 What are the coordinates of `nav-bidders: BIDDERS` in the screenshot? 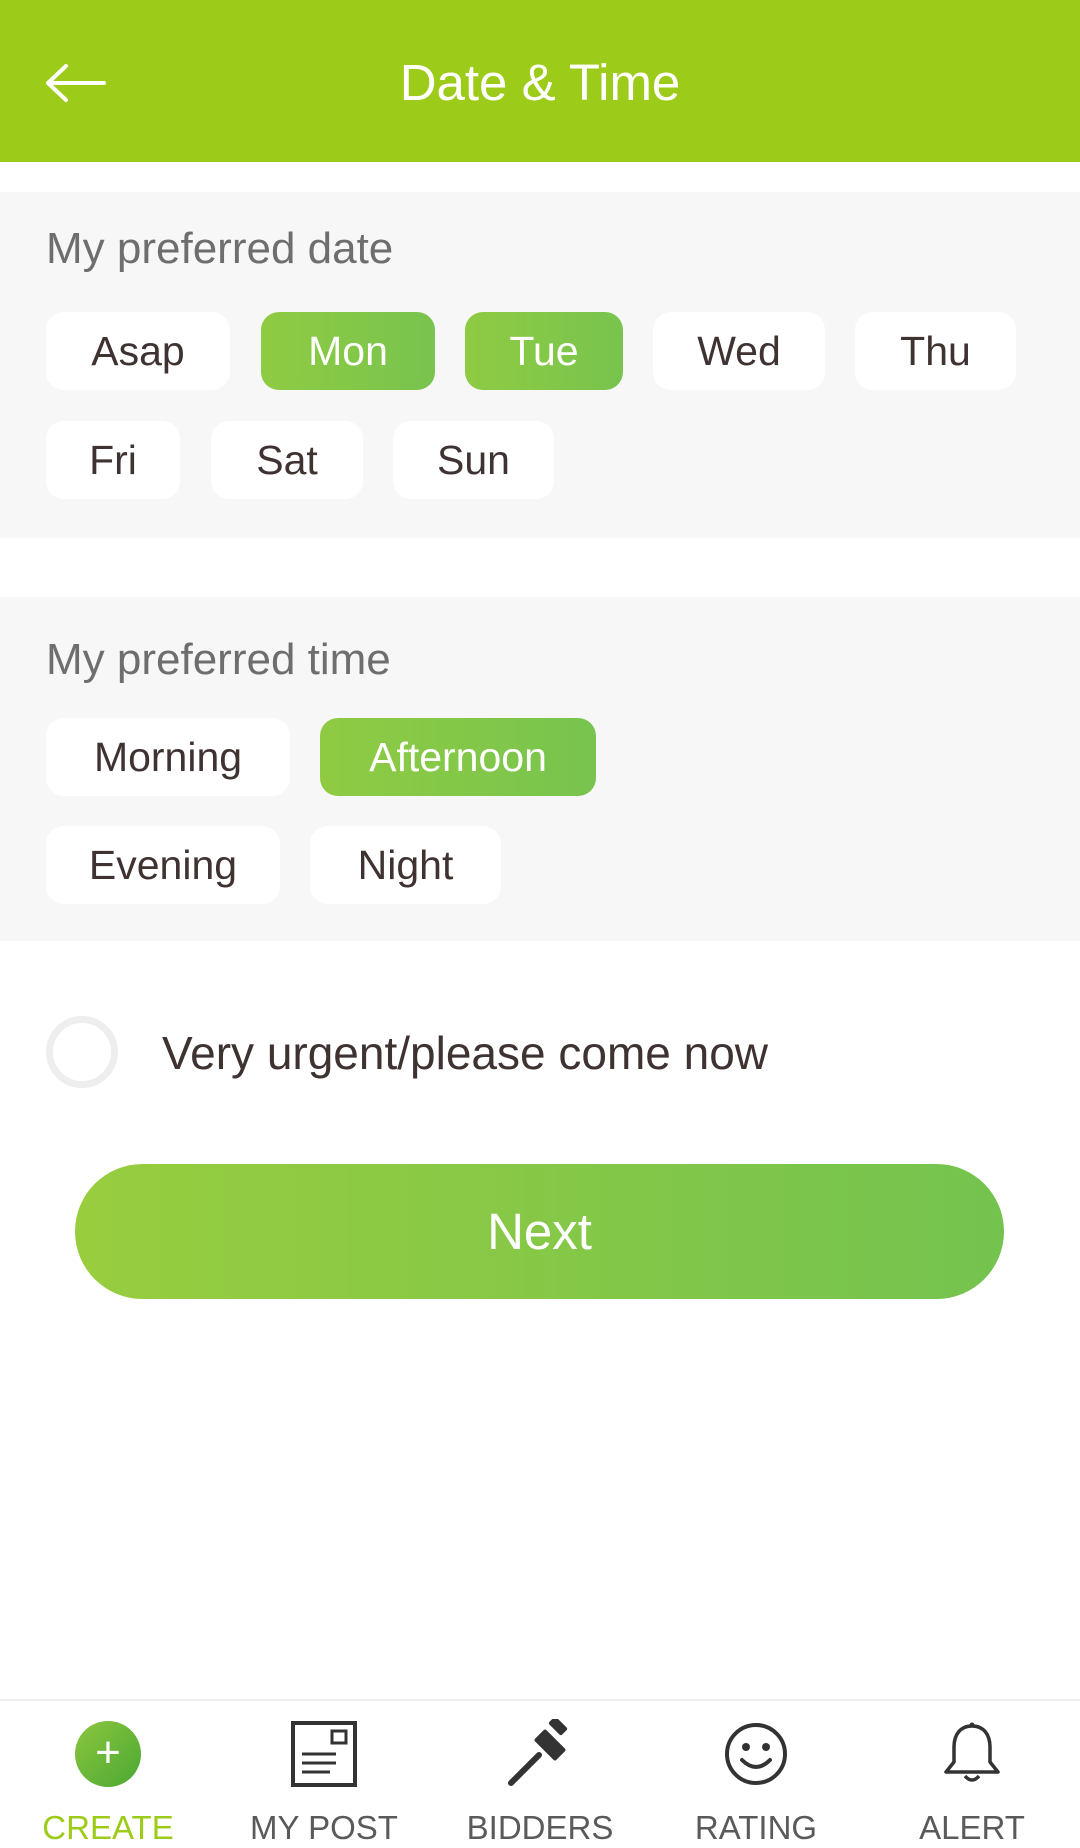 It's located at (540, 1774).